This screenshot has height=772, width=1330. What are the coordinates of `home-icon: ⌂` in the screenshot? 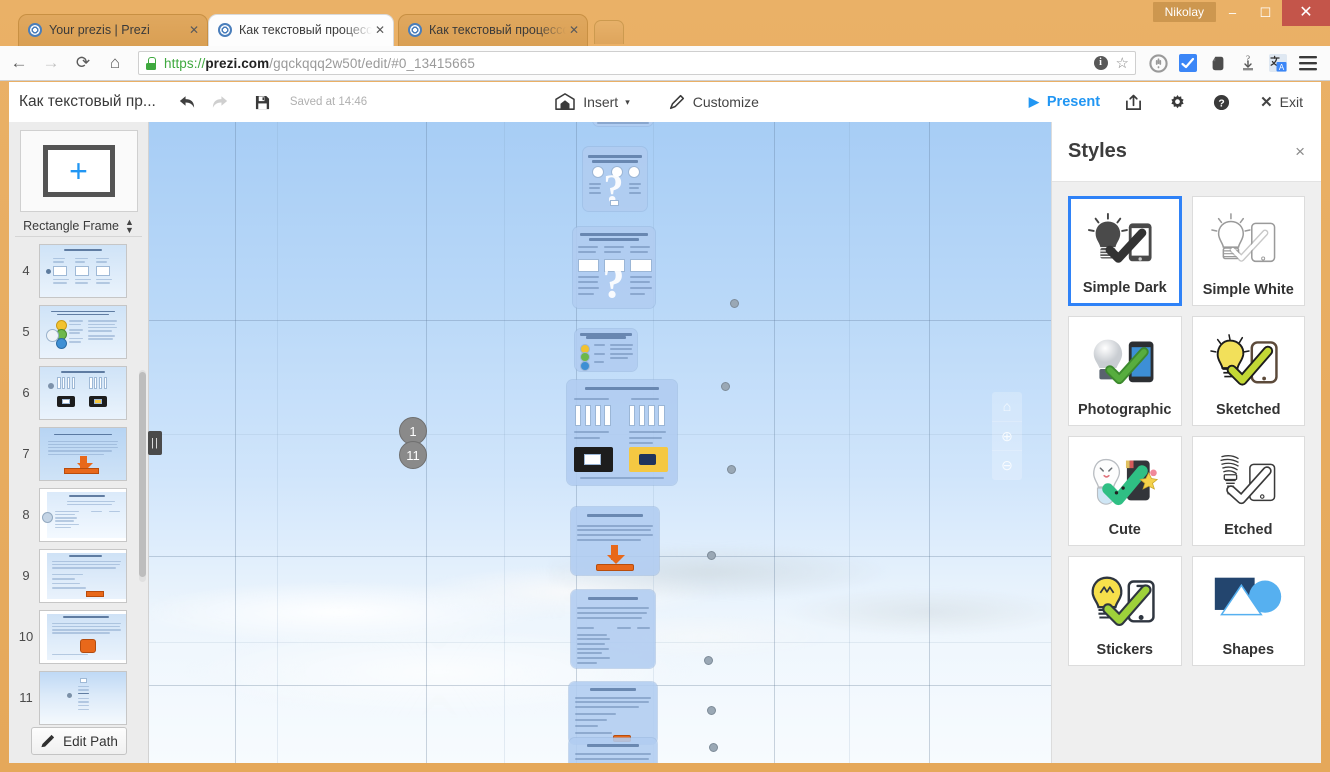 It's located at (115, 63).